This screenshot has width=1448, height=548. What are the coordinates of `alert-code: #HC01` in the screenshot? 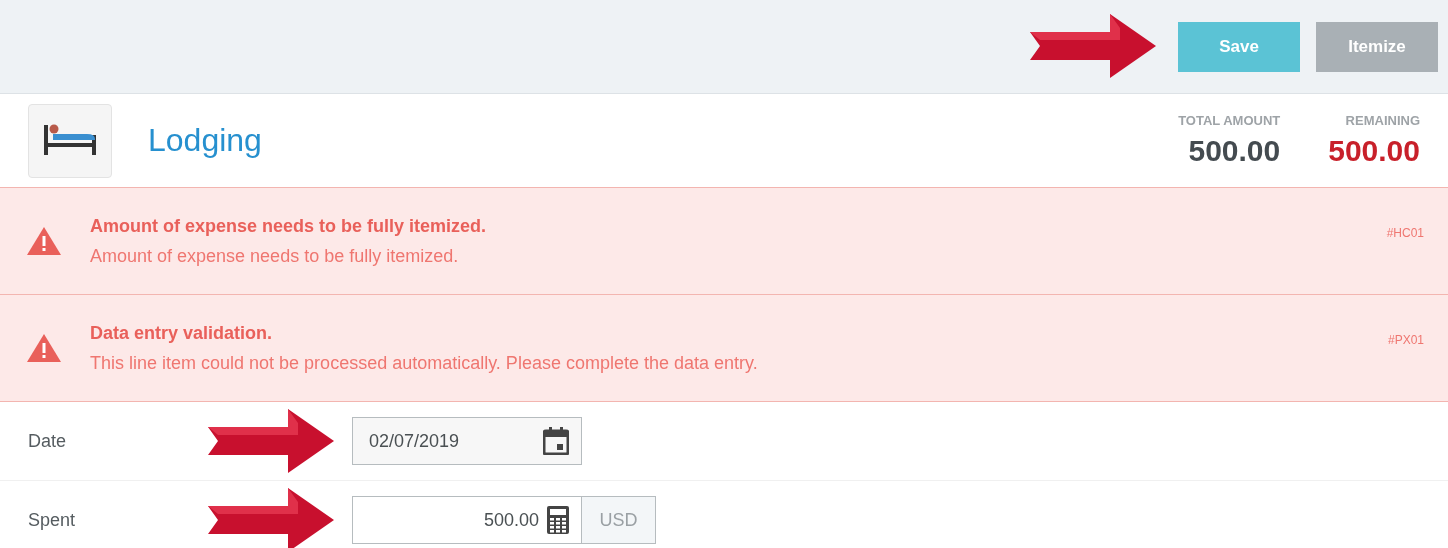 It's located at (1405, 233).